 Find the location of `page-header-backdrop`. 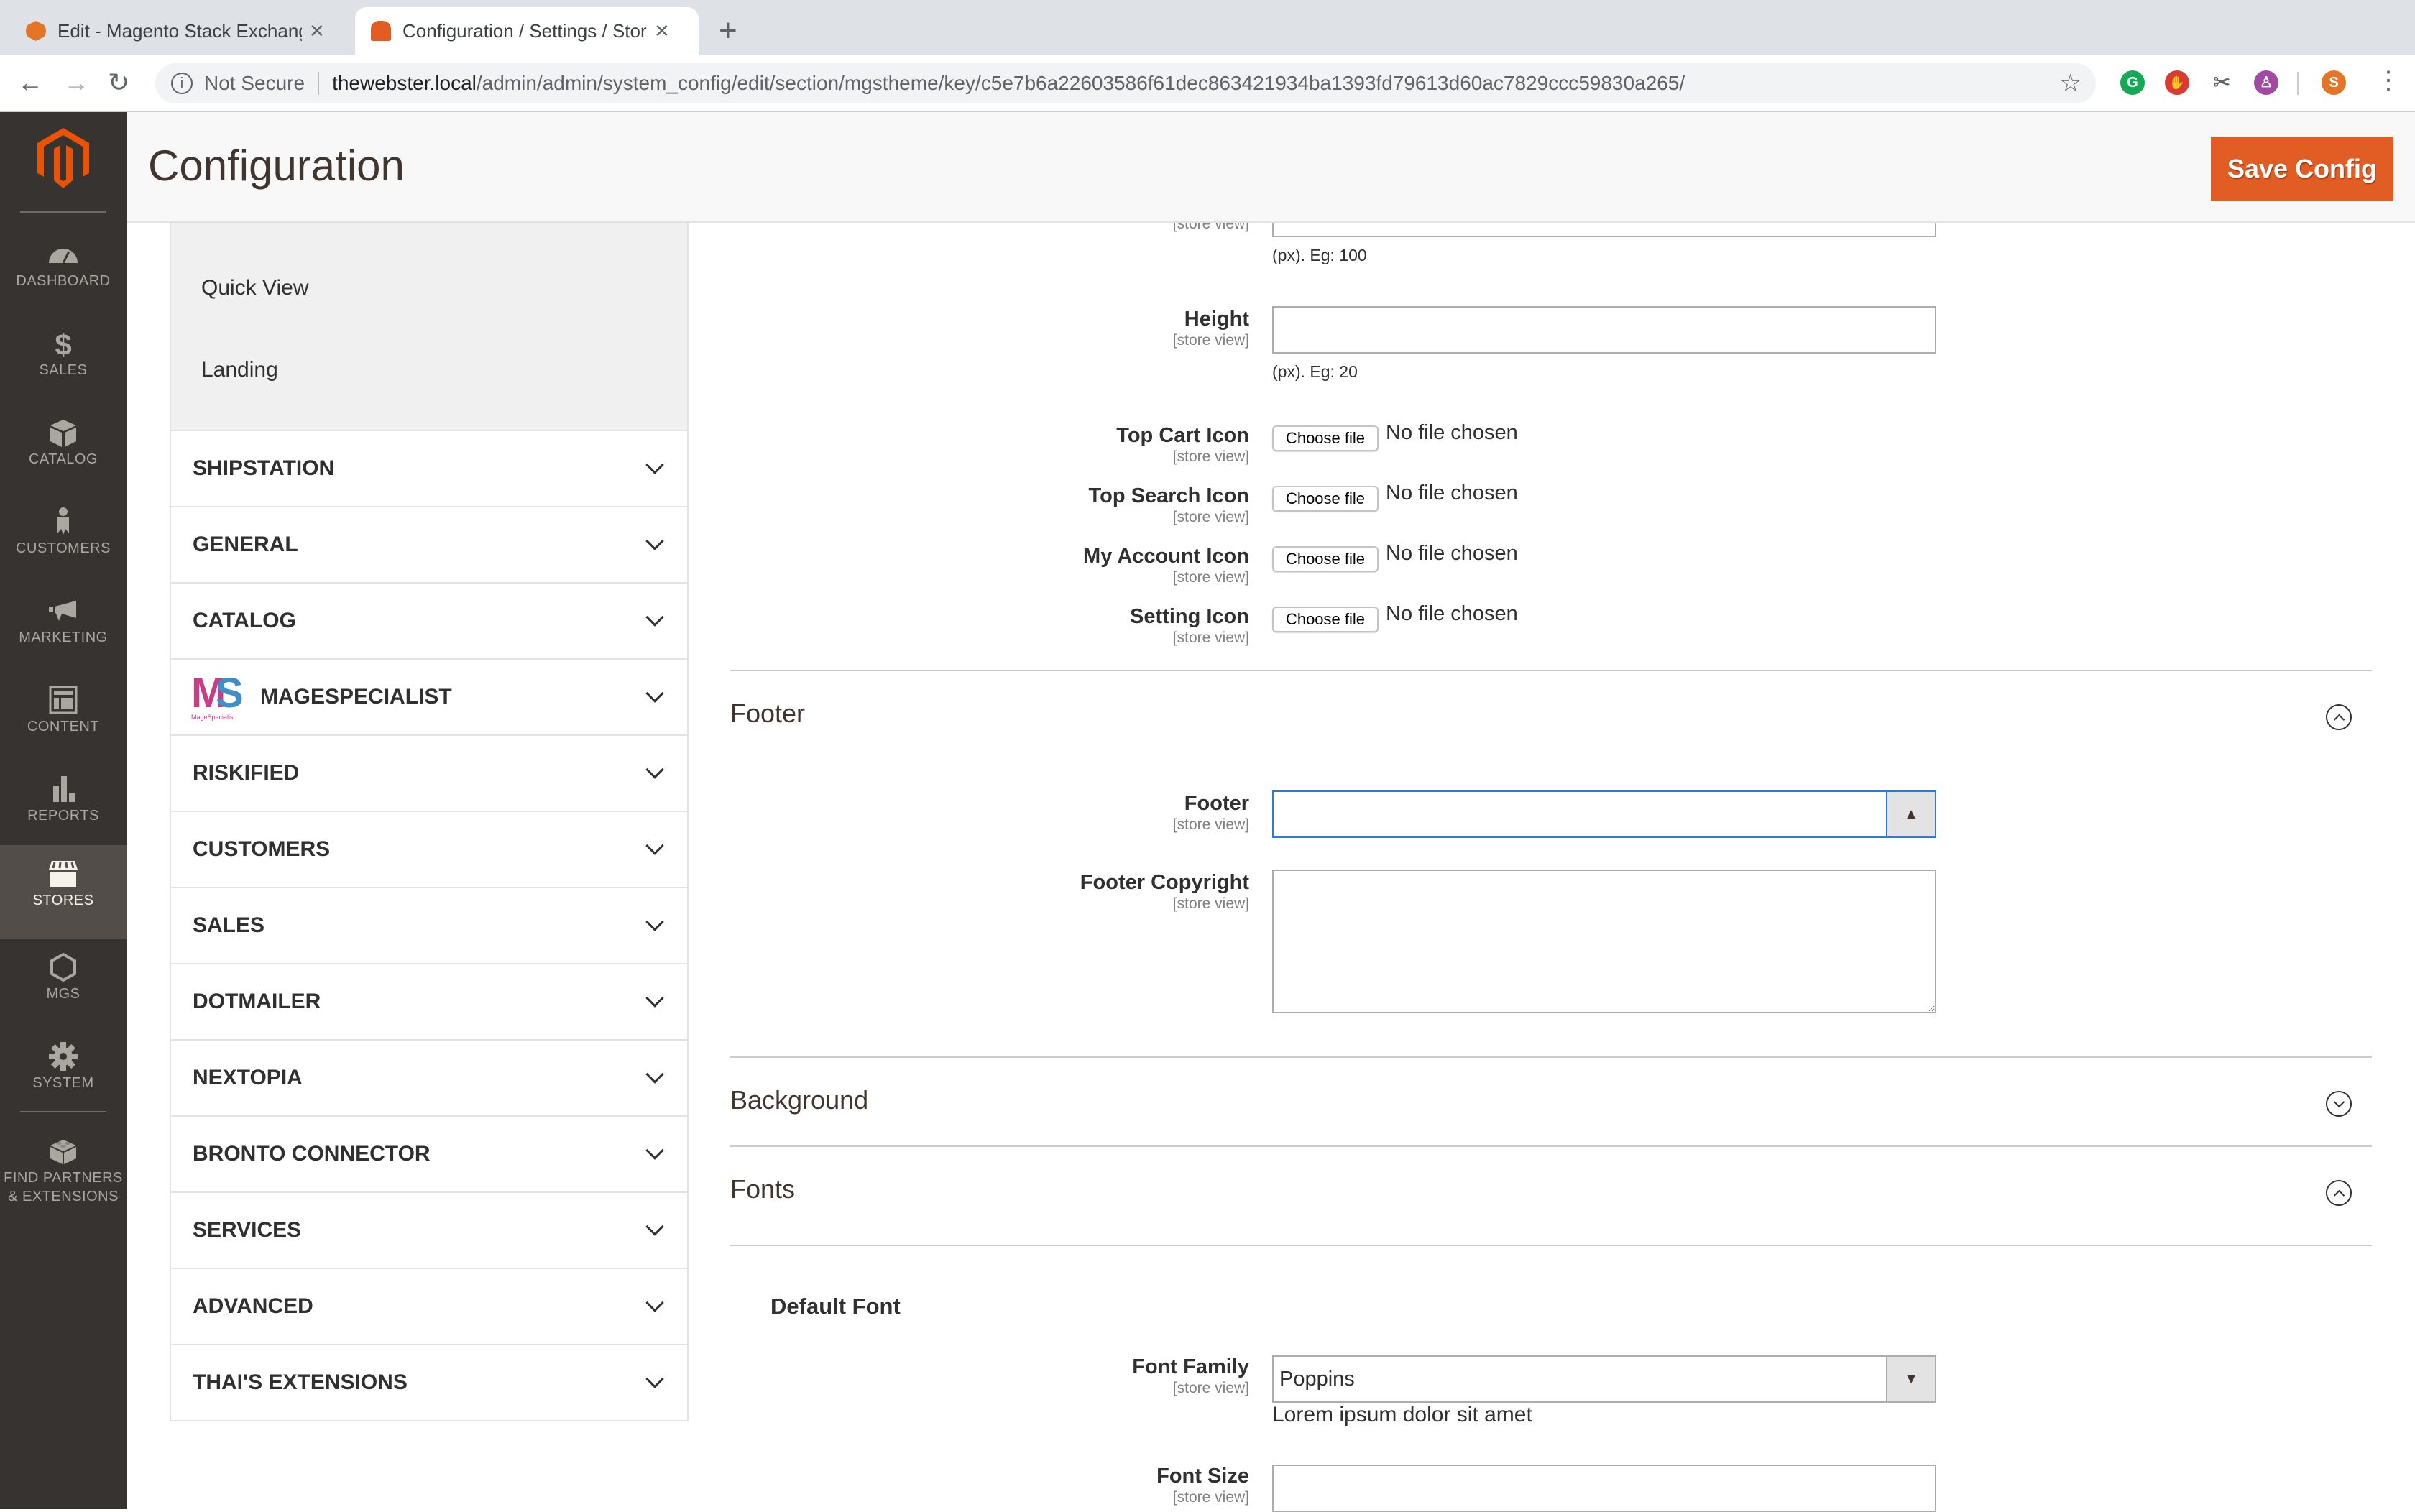

page-header-backdrop is located at coordinates (1270, 168).